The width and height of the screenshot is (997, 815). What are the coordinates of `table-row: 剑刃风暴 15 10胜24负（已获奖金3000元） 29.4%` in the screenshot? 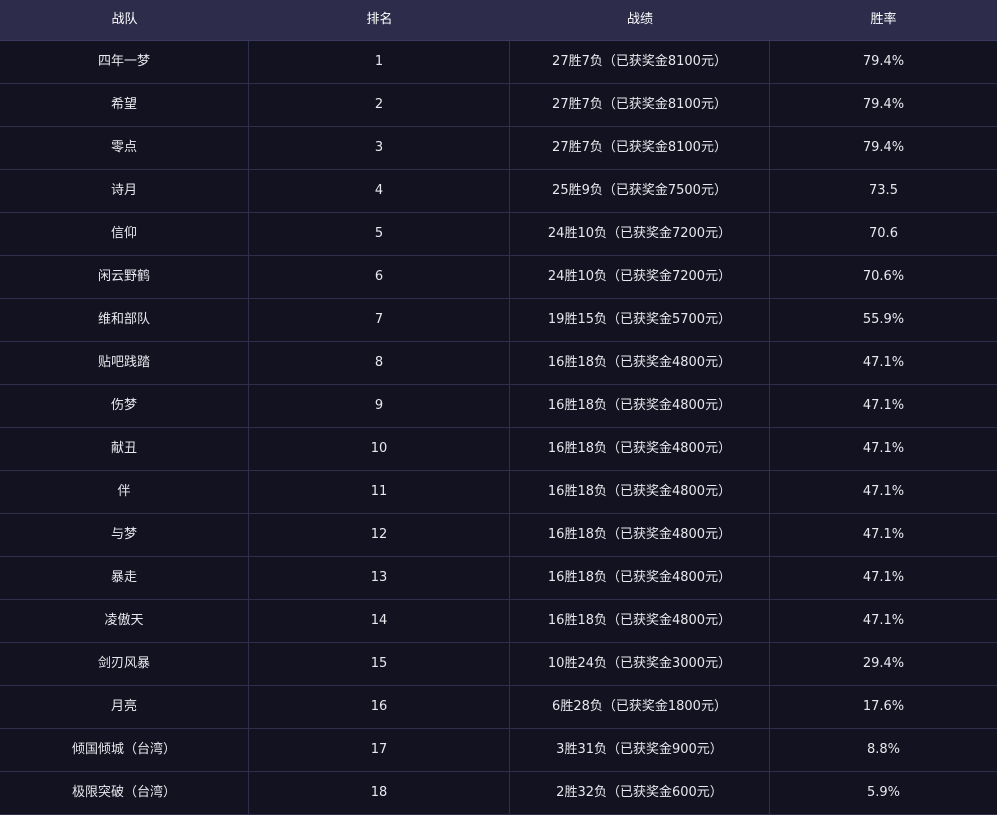 It's located at (498, 664).